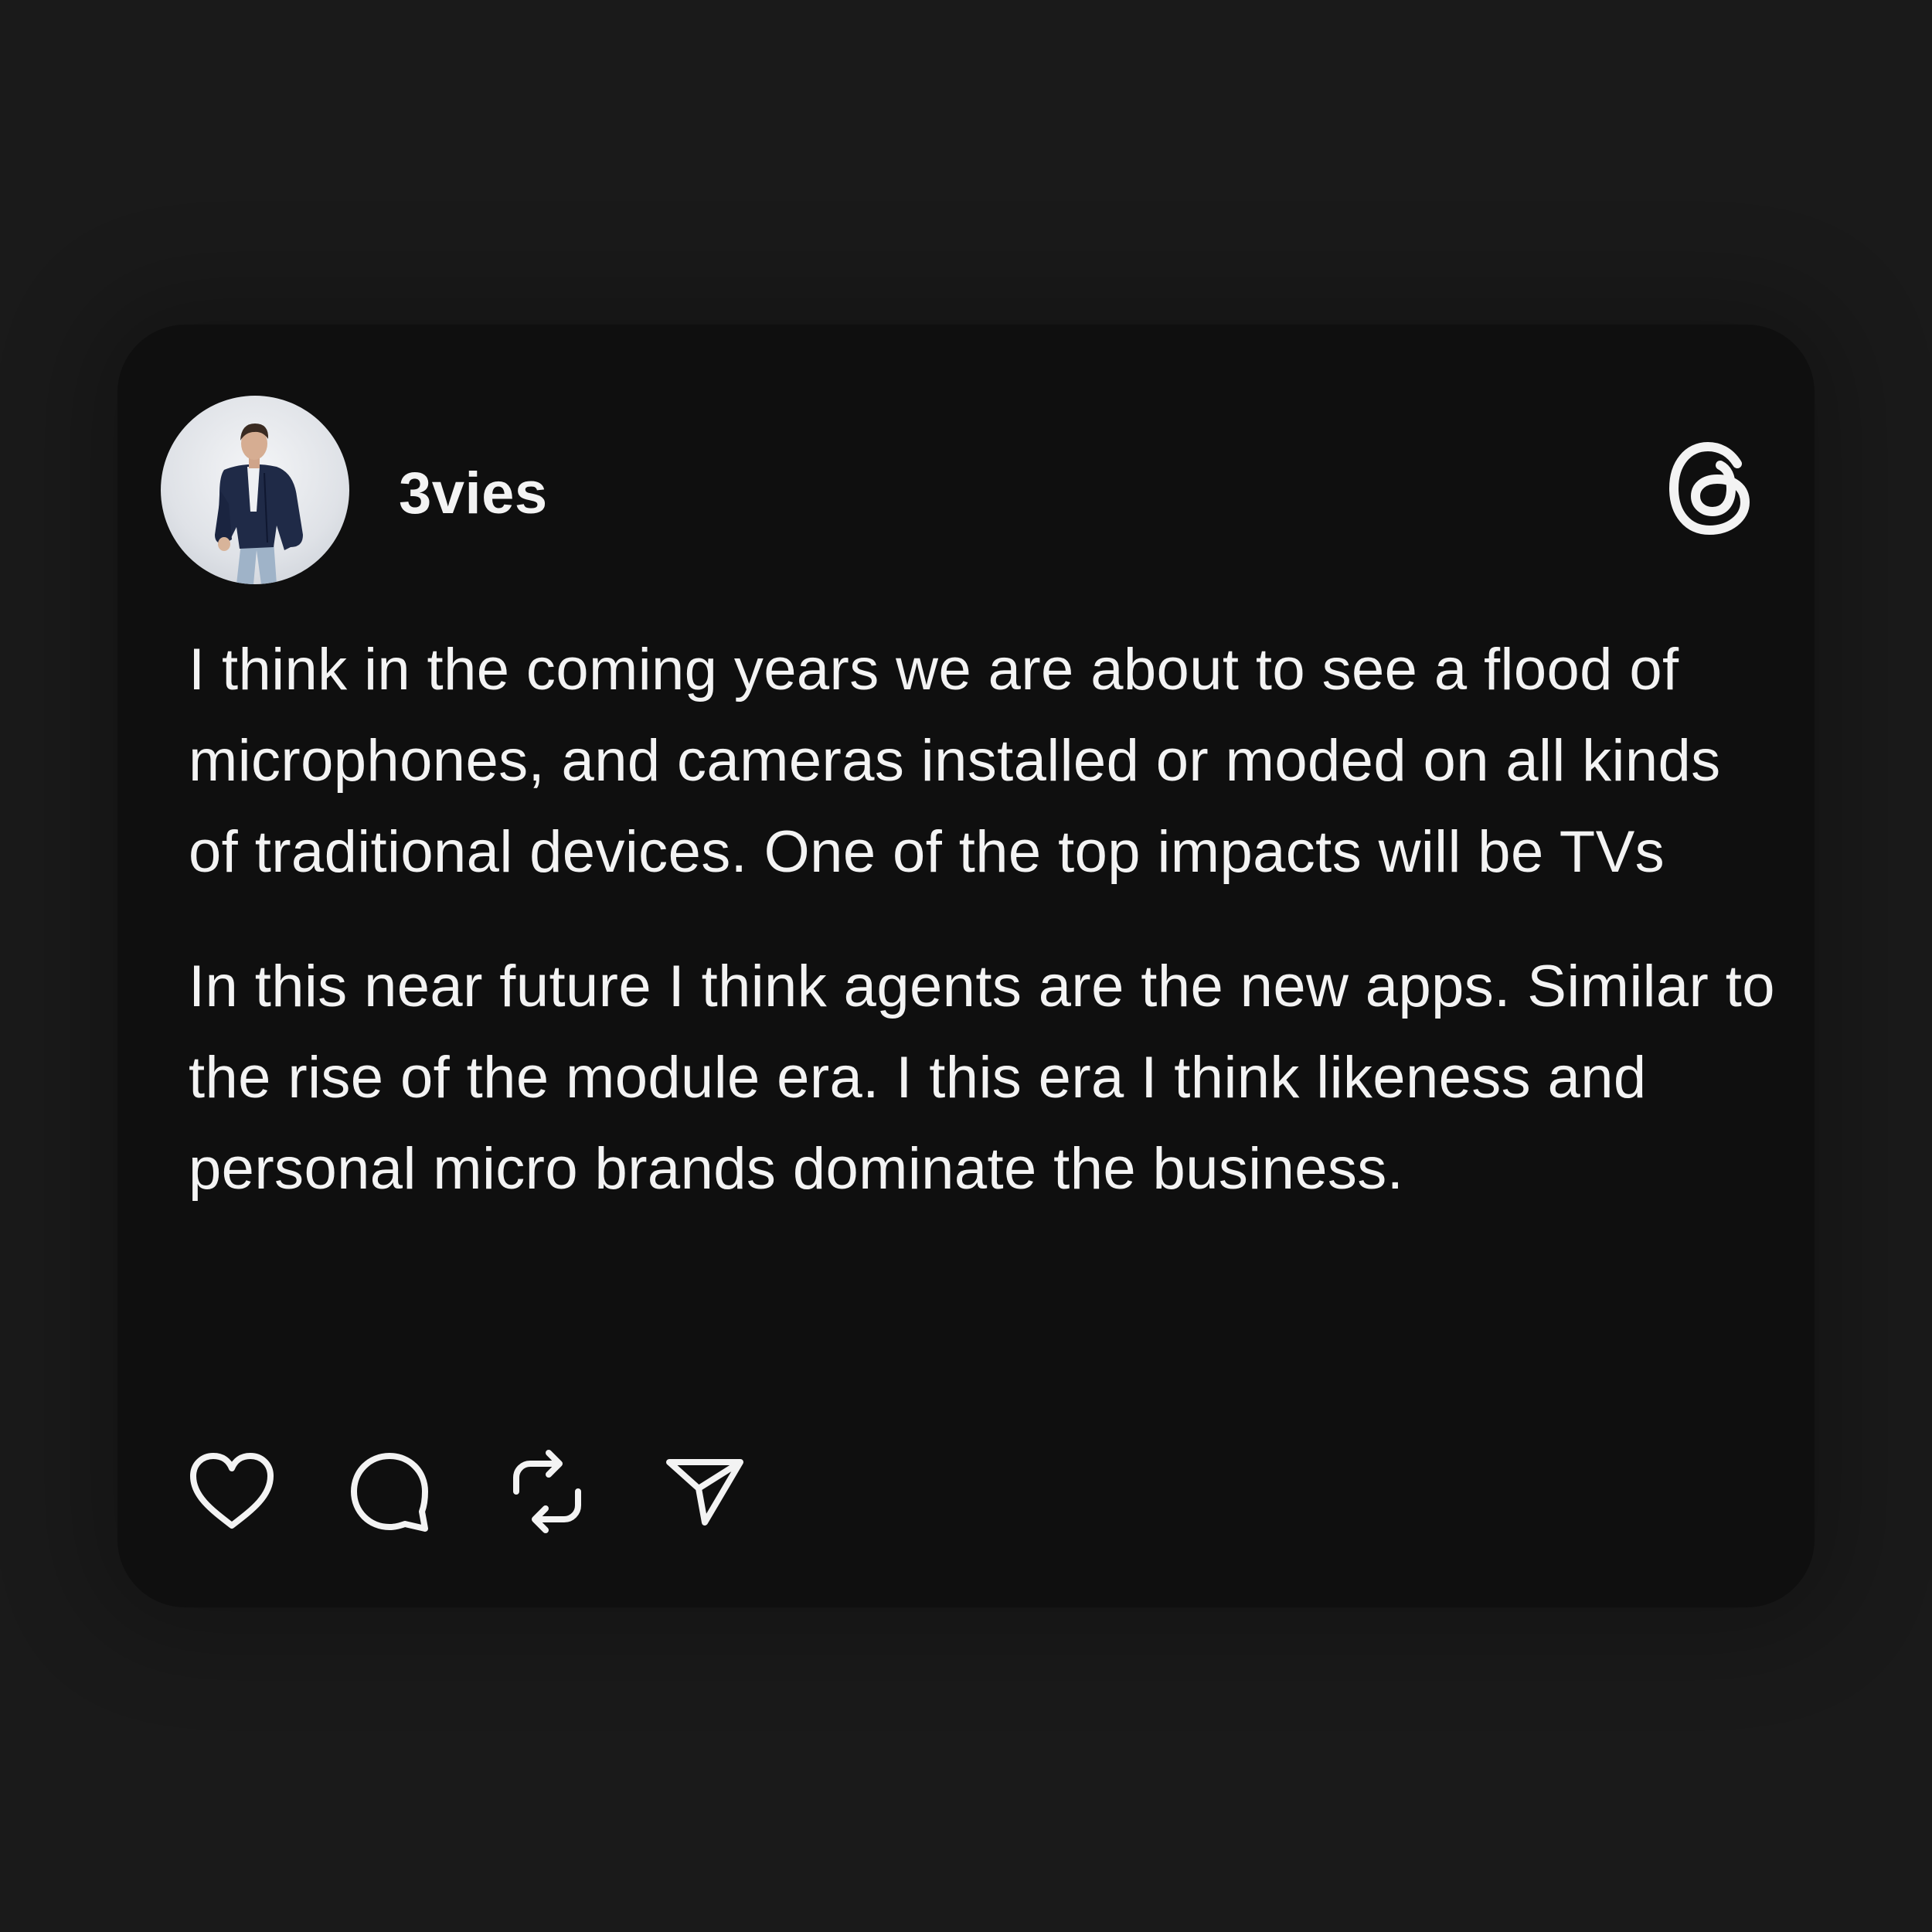 The height and width of the screenshot is (1932, 1932). What do you see at coordinates (259, 503) in the screenshot?
I see `avatar-photo` at bounding box center [259, 503].